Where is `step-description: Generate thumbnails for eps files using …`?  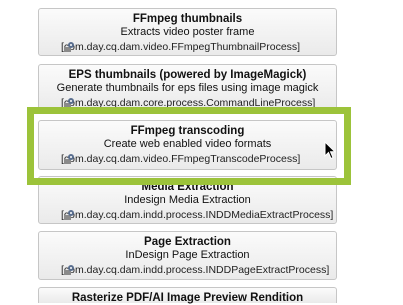
step-description: Generate thumbnails for eps files using … is located at coordinates (187, 88).